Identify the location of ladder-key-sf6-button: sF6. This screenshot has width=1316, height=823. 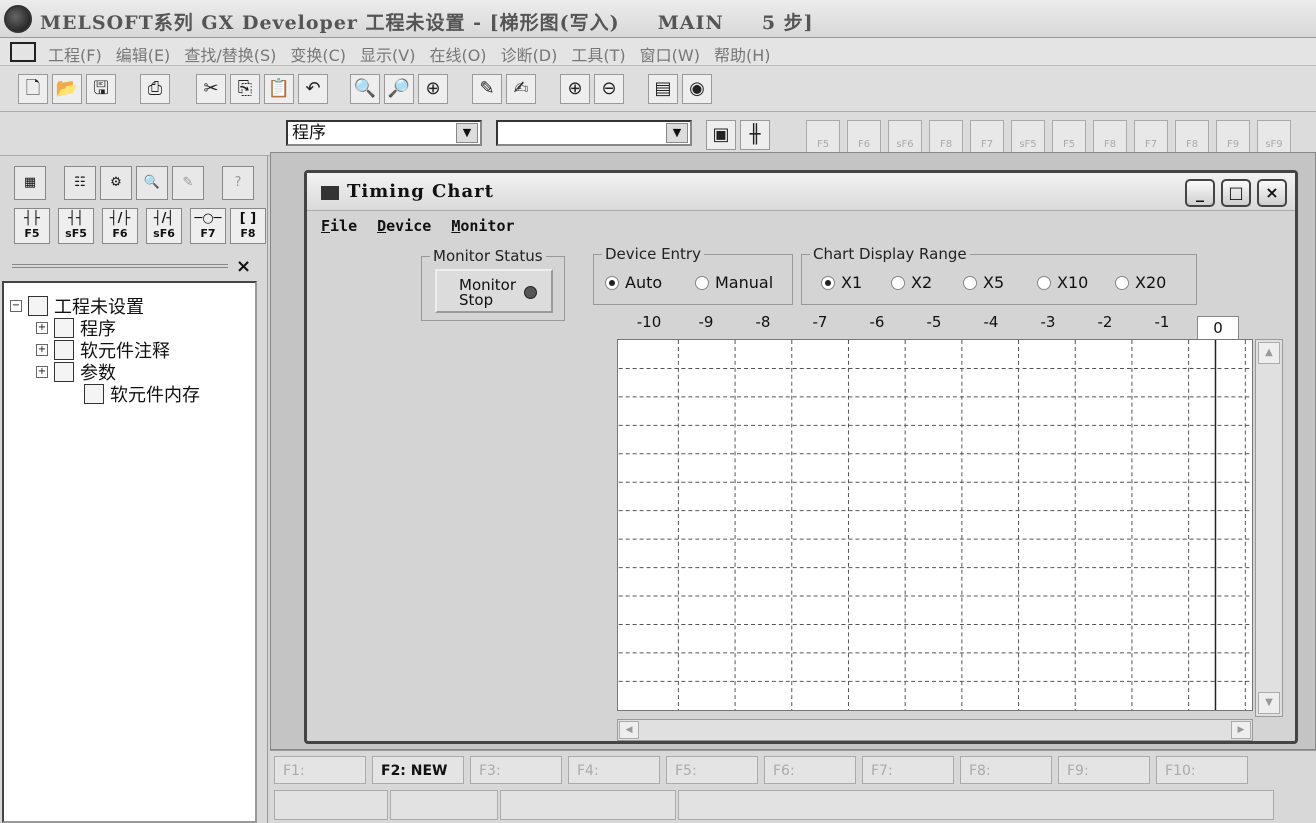
(905, 137).